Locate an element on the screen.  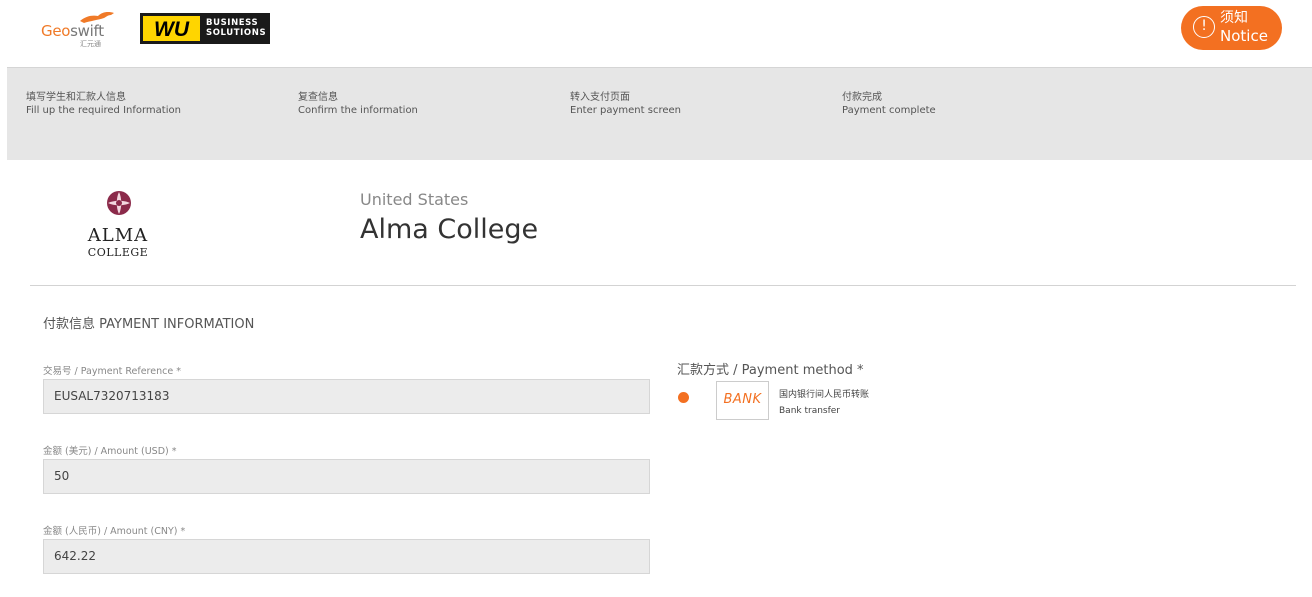
school-logo: ALMA COLLEGE is located at coordinates (118, 226).